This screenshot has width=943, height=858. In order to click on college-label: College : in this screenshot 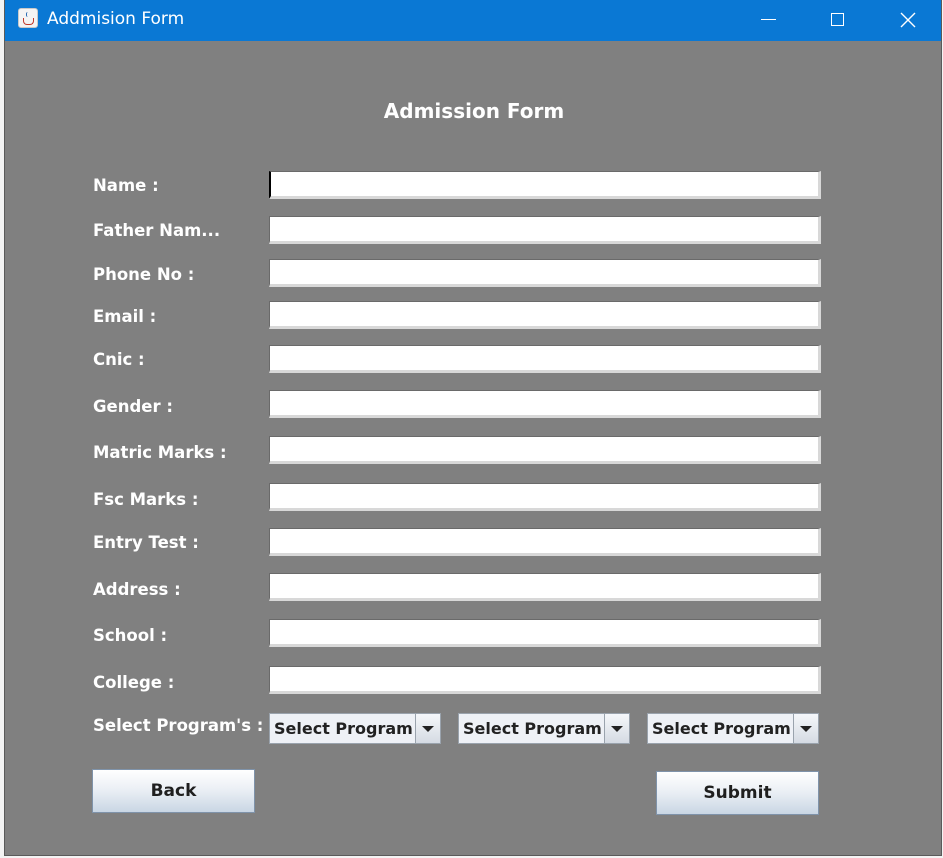, I will do `click(134, 682)`.